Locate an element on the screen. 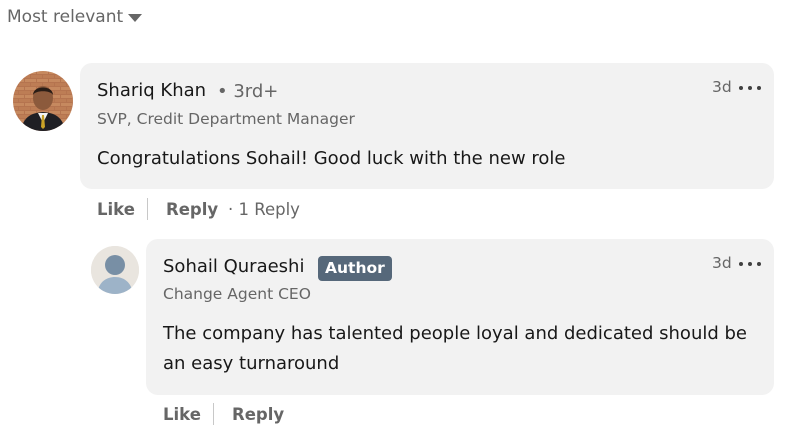 The image size is (788, 427). connection-degree: • 3rd+ is located at coordinates (248, 91).